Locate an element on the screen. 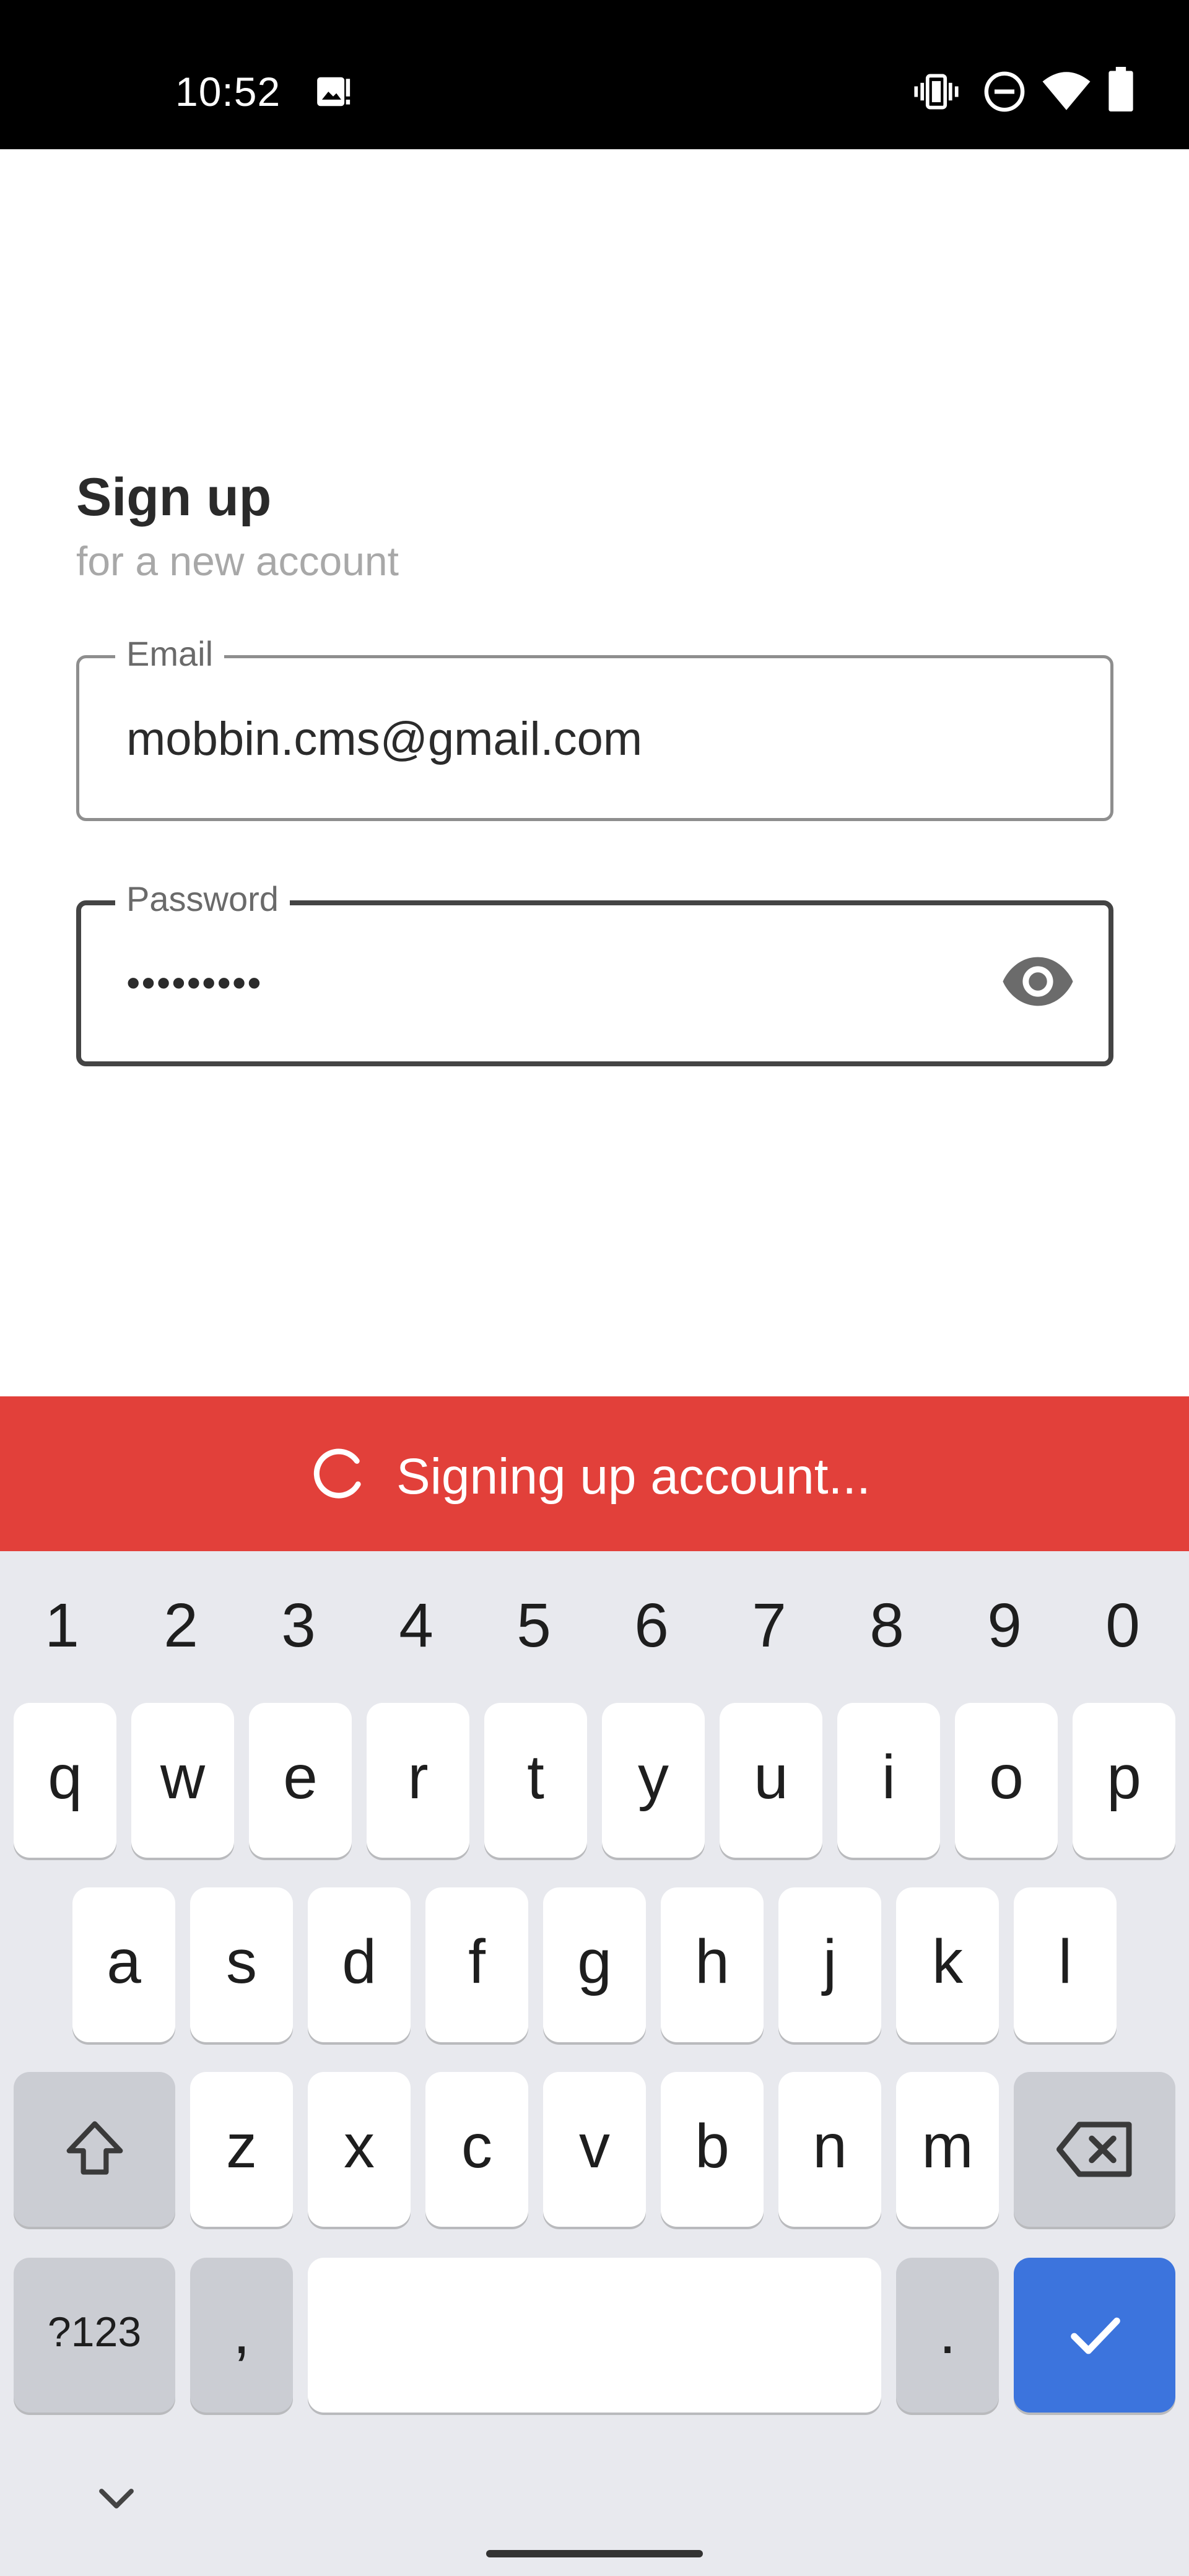 Image resolution: width=1189 pixels, height=2576 pixels. page-subtitle: for a new account is located at coordinates (237, 561).